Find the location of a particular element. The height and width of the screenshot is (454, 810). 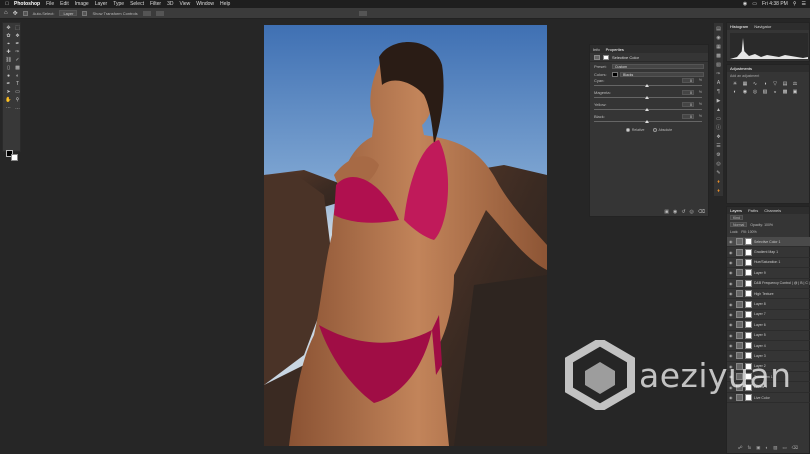

gradient-icon: ▩ is located at coordinates (17, 68).